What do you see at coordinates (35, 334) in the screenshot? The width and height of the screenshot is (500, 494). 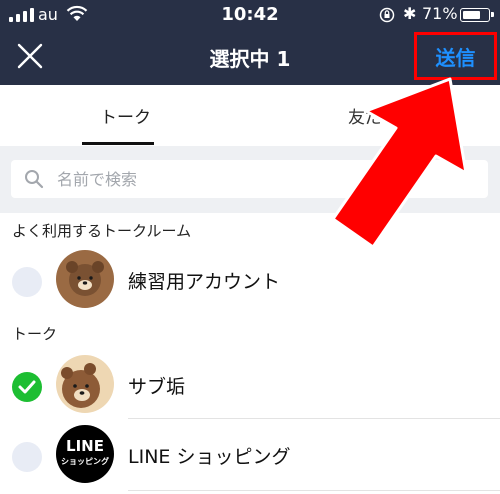 I see `section-title-talk: トーク` at bounding box center [35, 334].